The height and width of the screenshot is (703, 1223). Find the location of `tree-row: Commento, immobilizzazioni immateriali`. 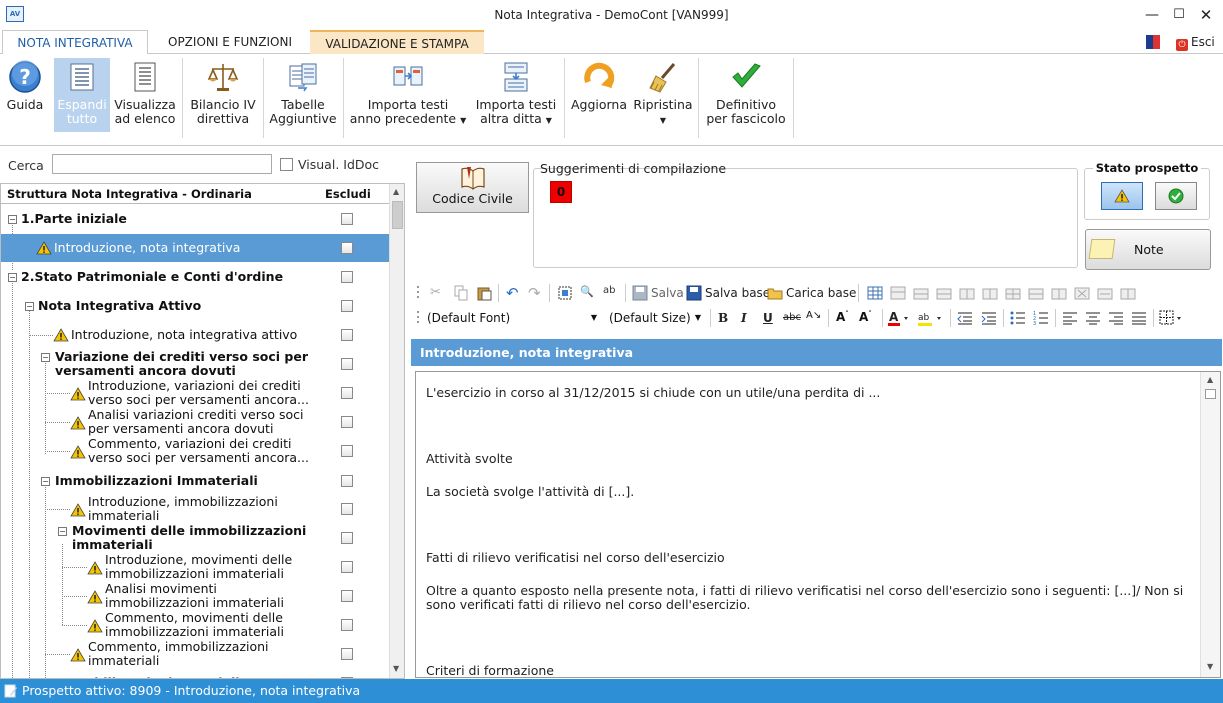

tree-row: Commento, immobilizzazioni immateriali is located at coordinates (195, 654).